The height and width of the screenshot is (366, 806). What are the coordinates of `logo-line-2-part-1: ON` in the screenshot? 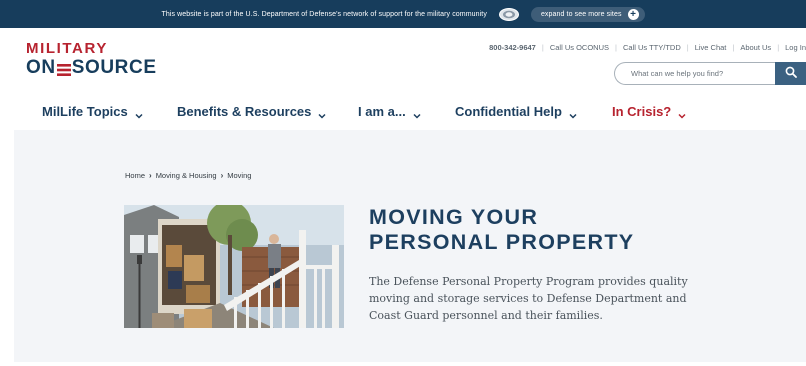 It's located at (41, 67).